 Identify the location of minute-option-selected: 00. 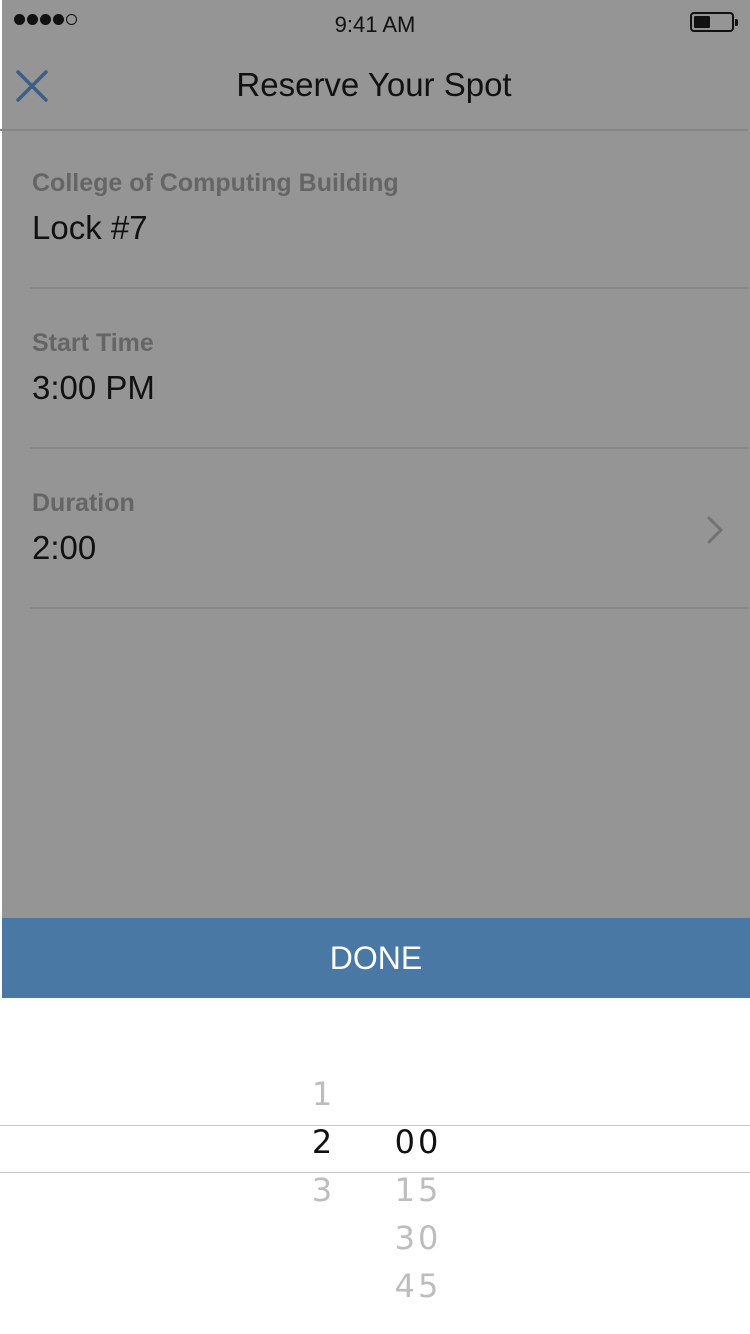
(418, 1142).